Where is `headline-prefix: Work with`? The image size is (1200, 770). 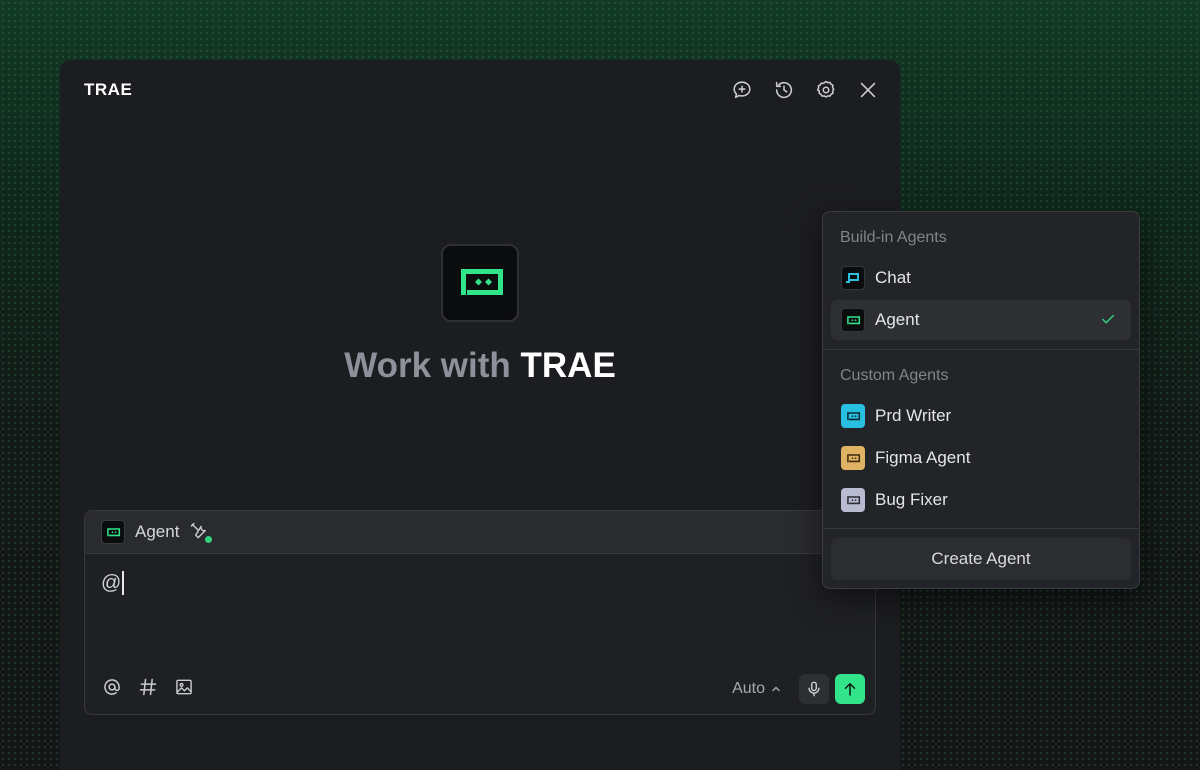 headline-prefix: Work with is located at coordinates (427, 365).